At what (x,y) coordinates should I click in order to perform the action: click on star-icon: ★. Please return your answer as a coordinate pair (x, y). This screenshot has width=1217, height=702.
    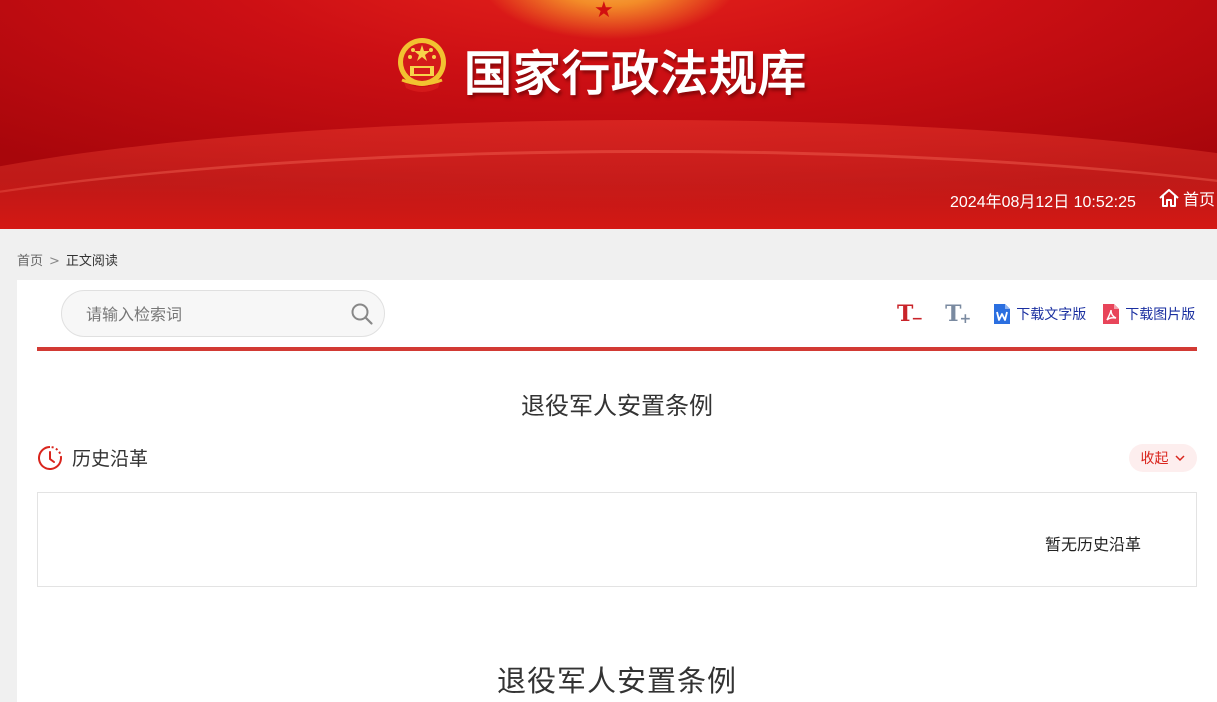
    Looking at the image, I should click on (604, 11).